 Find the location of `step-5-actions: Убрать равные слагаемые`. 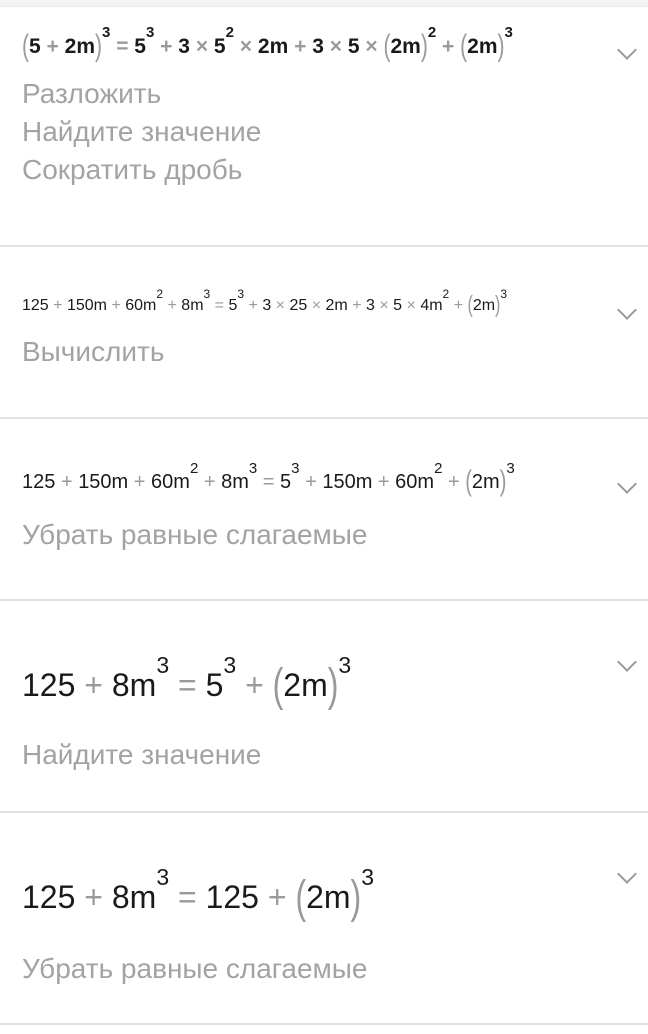

step-5-actions: Убрать равные слагаемые is located at coordinates (315, 969).